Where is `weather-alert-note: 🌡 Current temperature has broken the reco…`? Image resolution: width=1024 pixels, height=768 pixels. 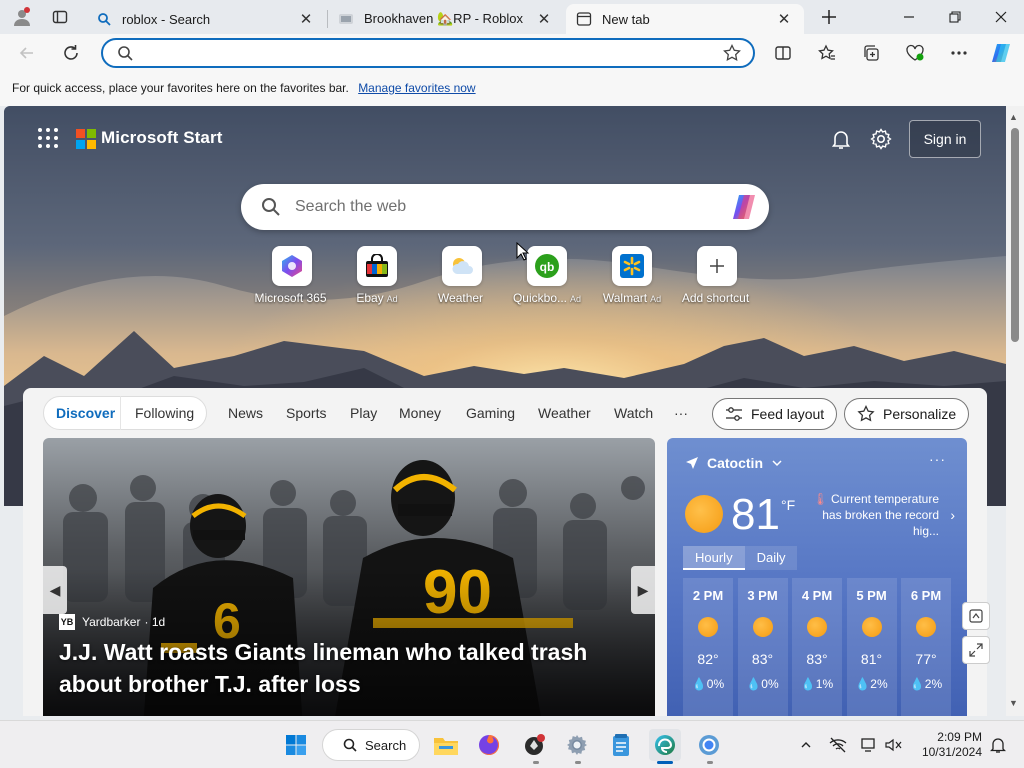
weather-alert-note: 🌡 Current temperature has broken the reco… is located at coordinates (880, 515).